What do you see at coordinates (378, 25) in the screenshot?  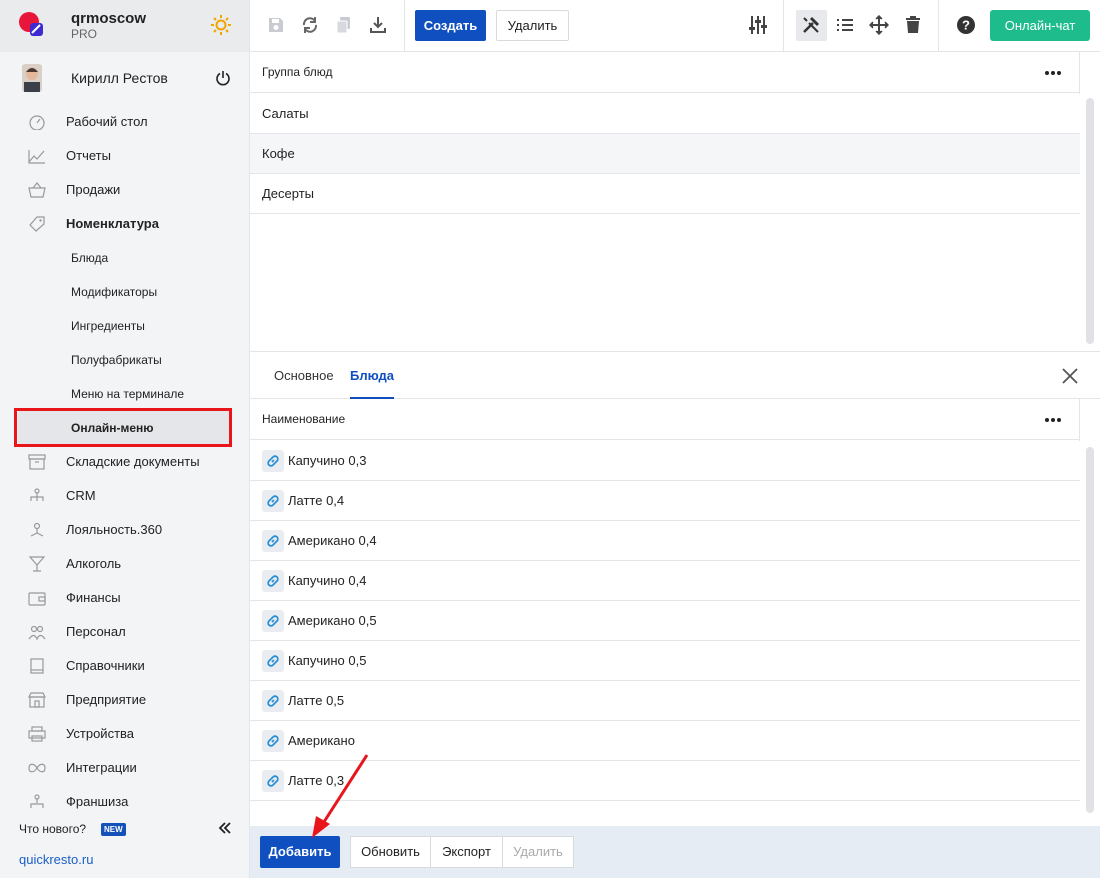 I see `download-icon` at bounding box center [378, 25].